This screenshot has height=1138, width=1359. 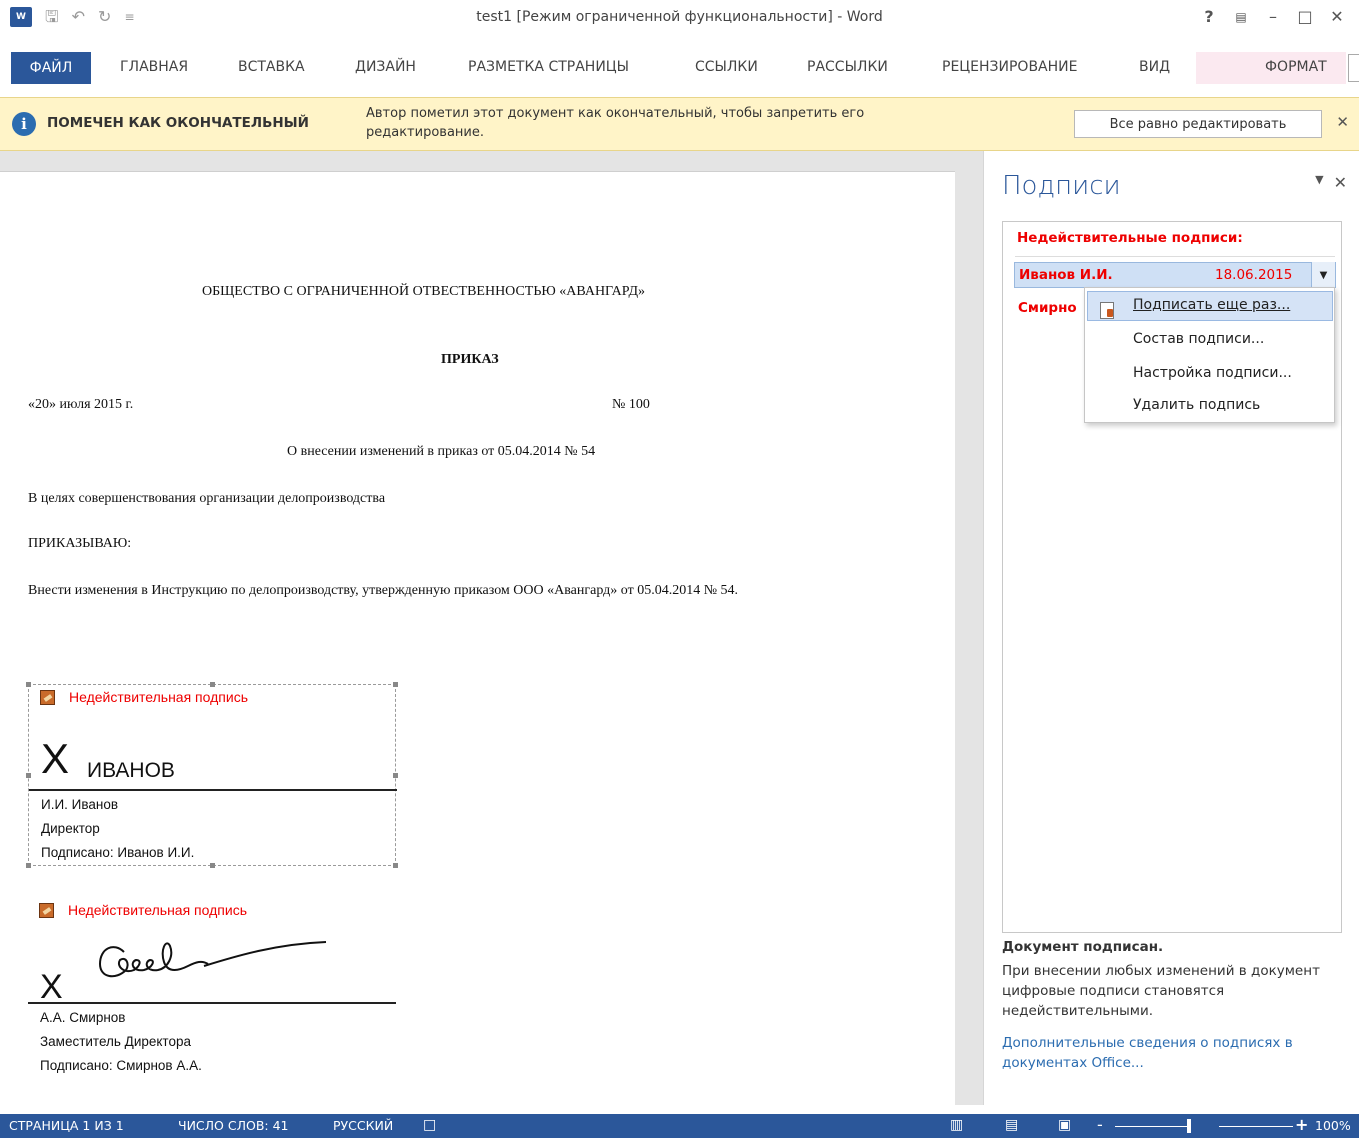 I want to click on message-bar-title: ПОМЕЧЕН КАК ОКОНЧАТЕЛЬНЫЙ, so click(x=178, y=123).